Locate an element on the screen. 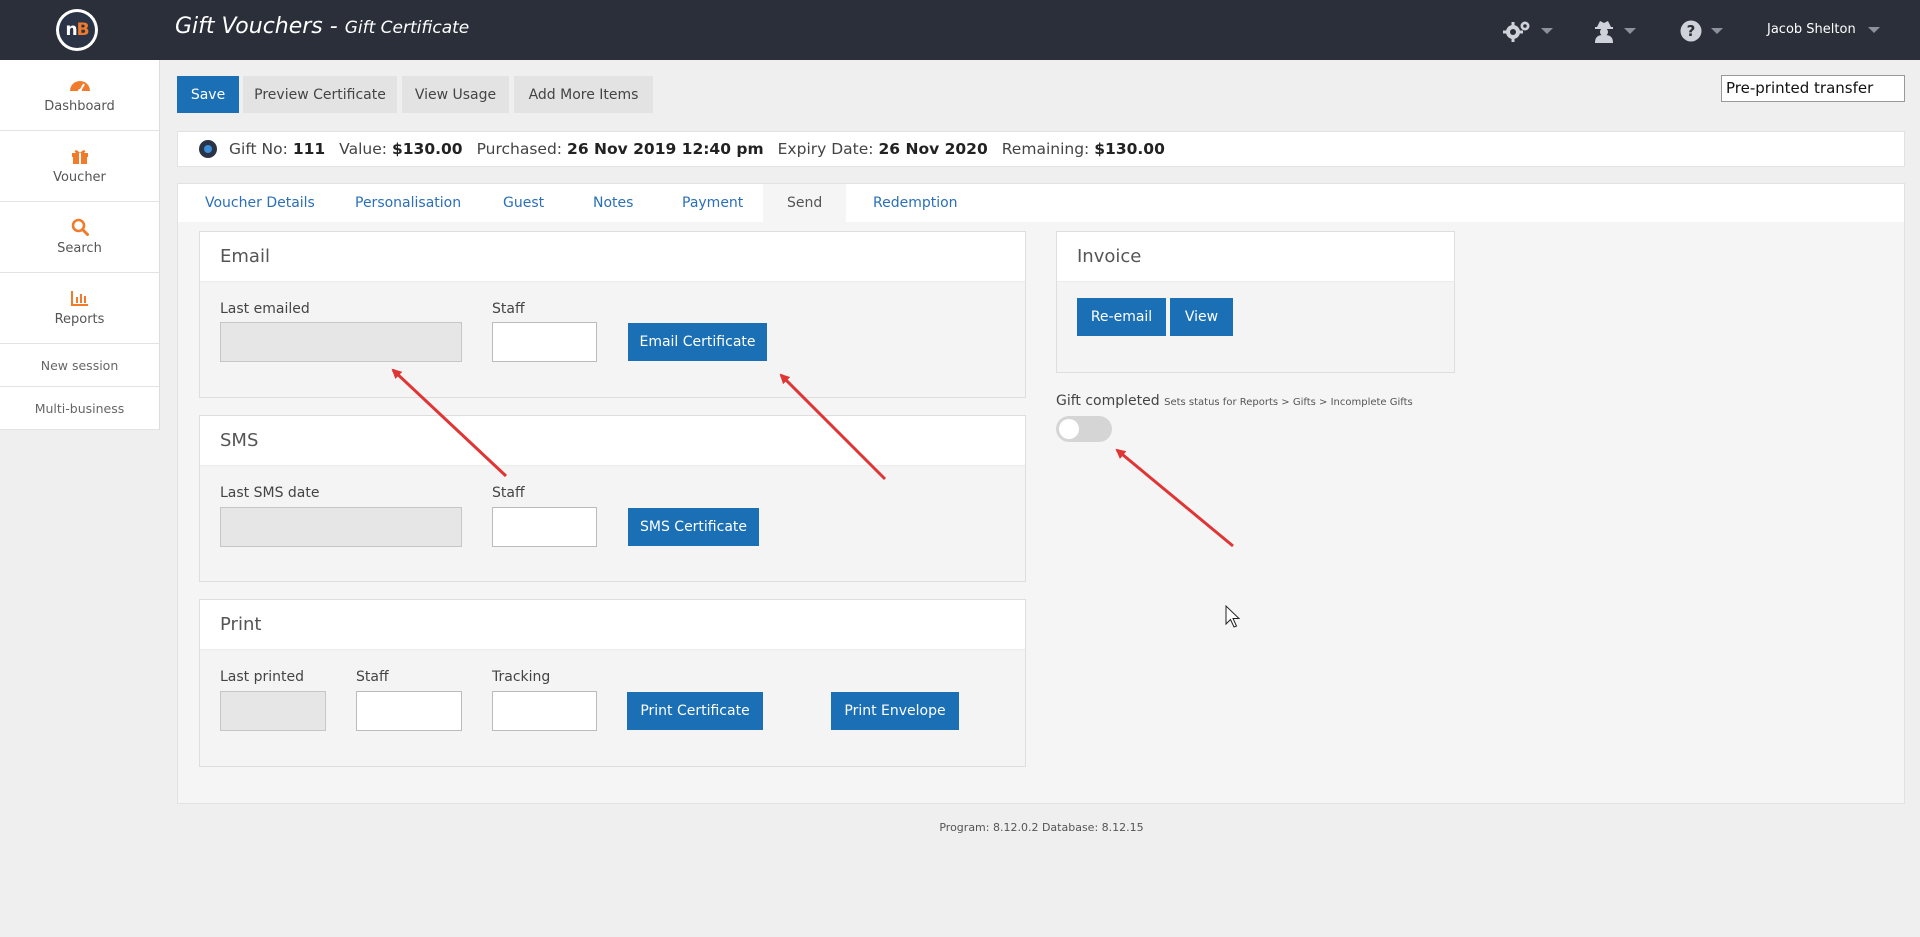  bar-chart-icon is located at coordinates (79, 298).